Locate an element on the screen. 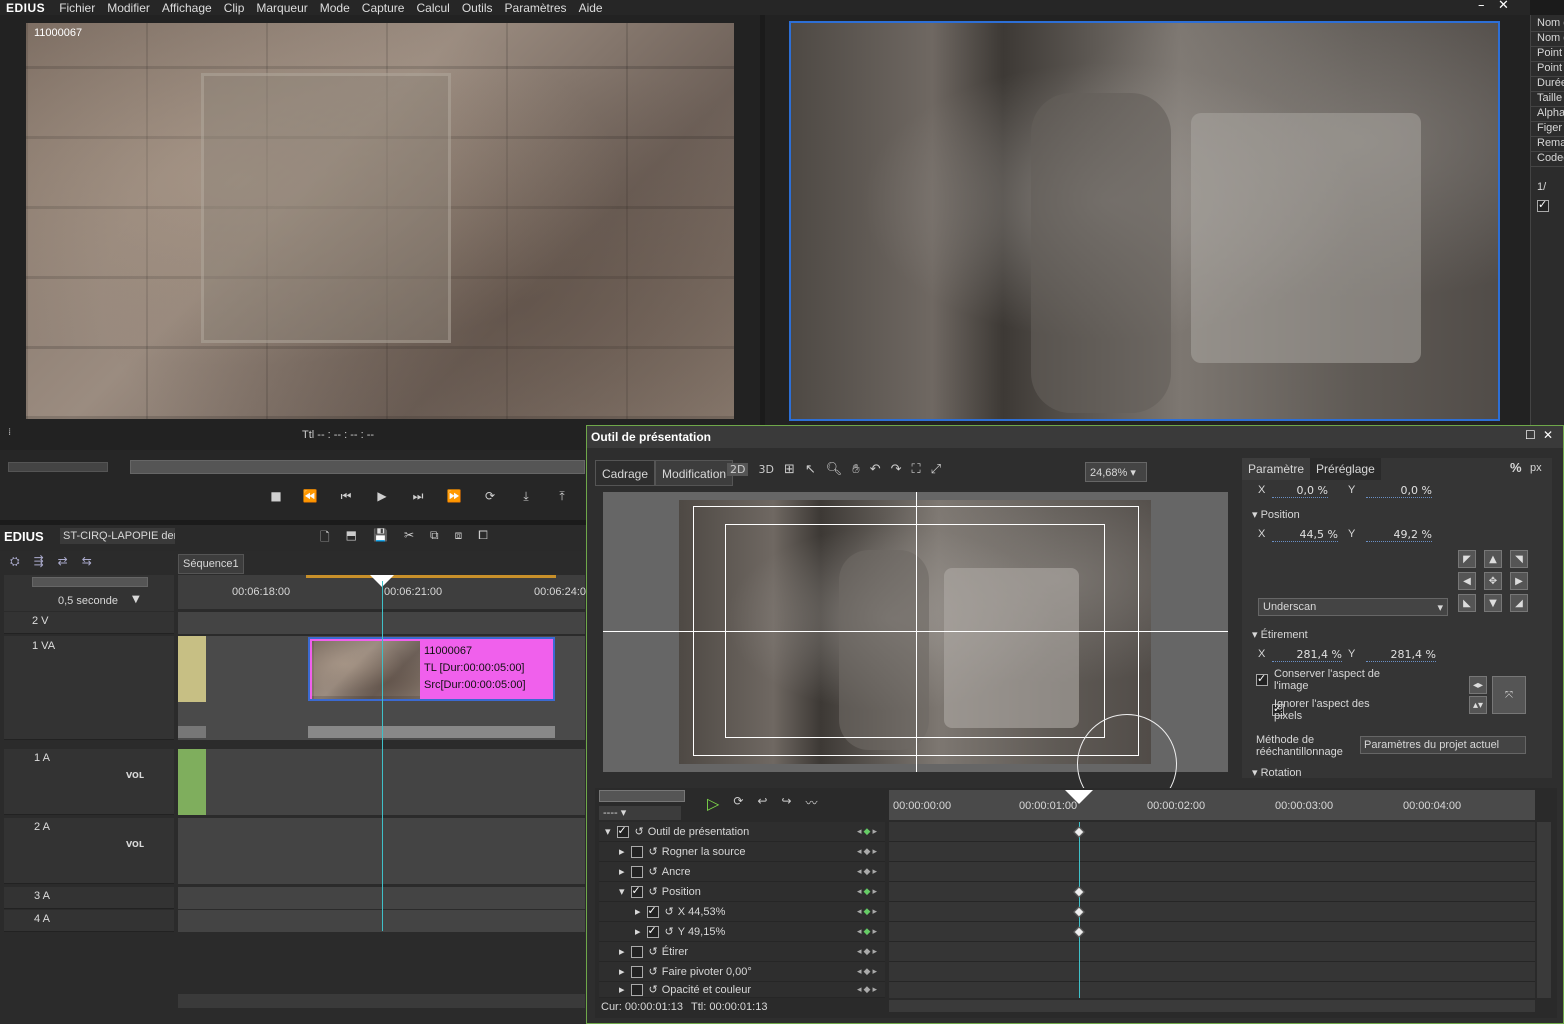  arrow-up-icon: ▲ is located at coordinates (1493, 559).